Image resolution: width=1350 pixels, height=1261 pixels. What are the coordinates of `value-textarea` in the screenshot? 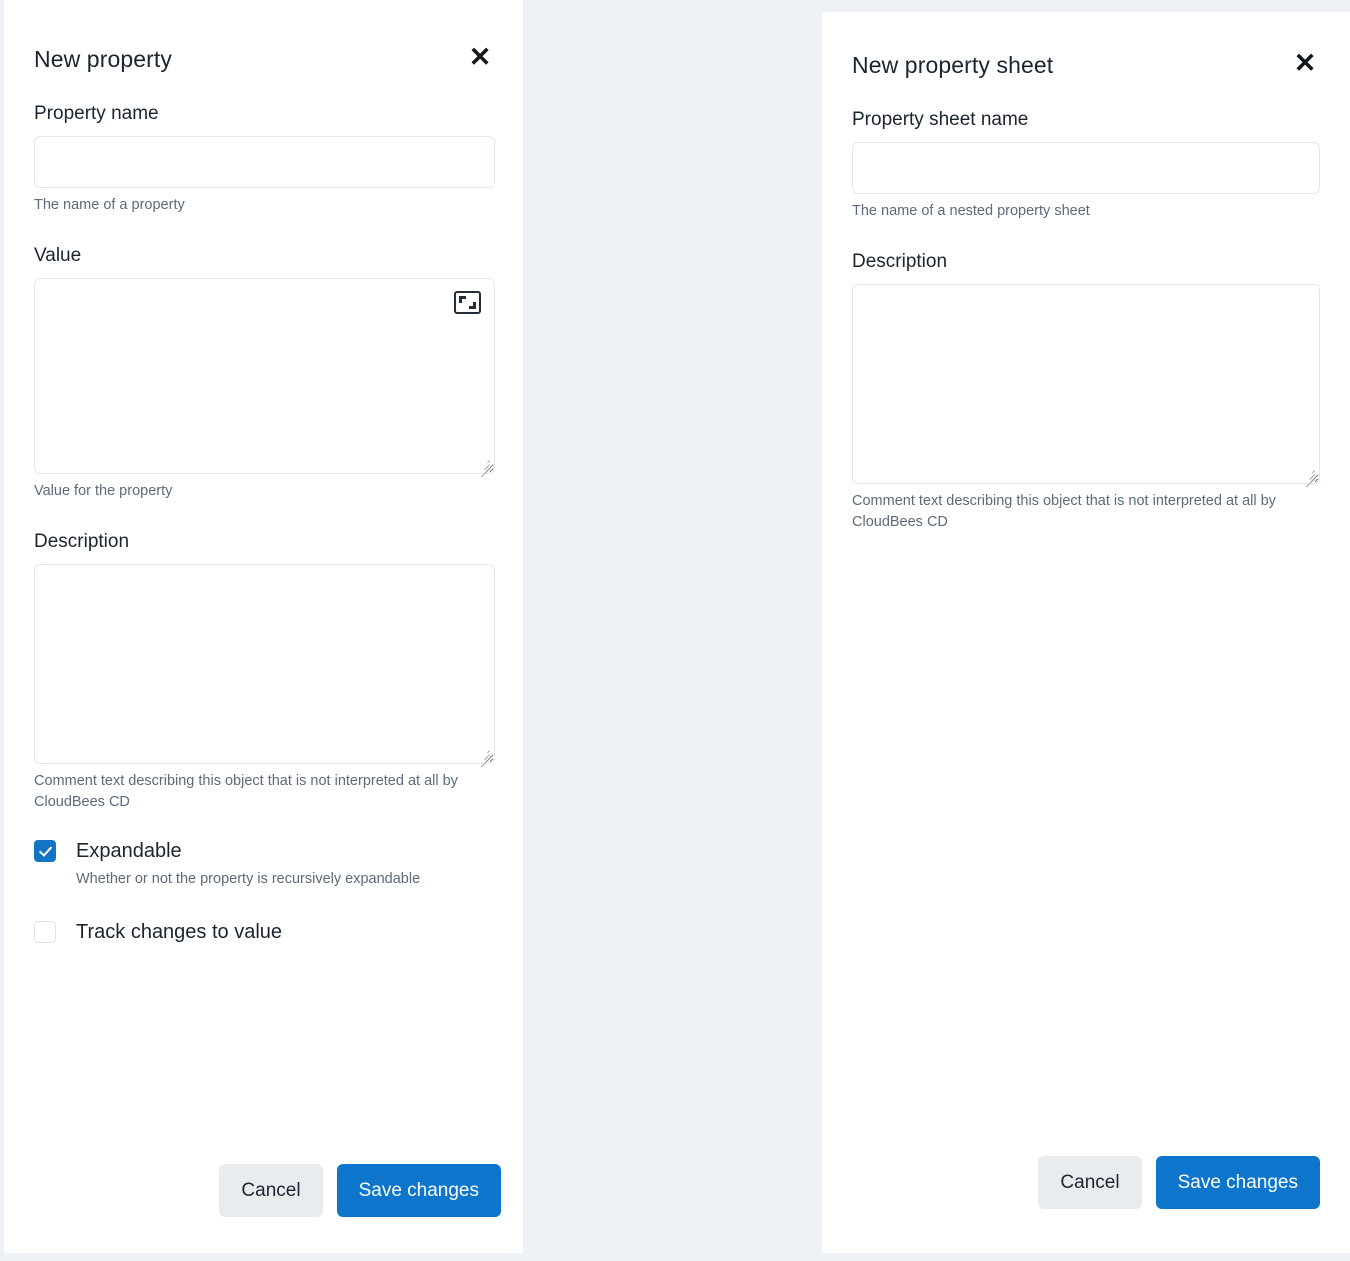 It's located at (264, 376).